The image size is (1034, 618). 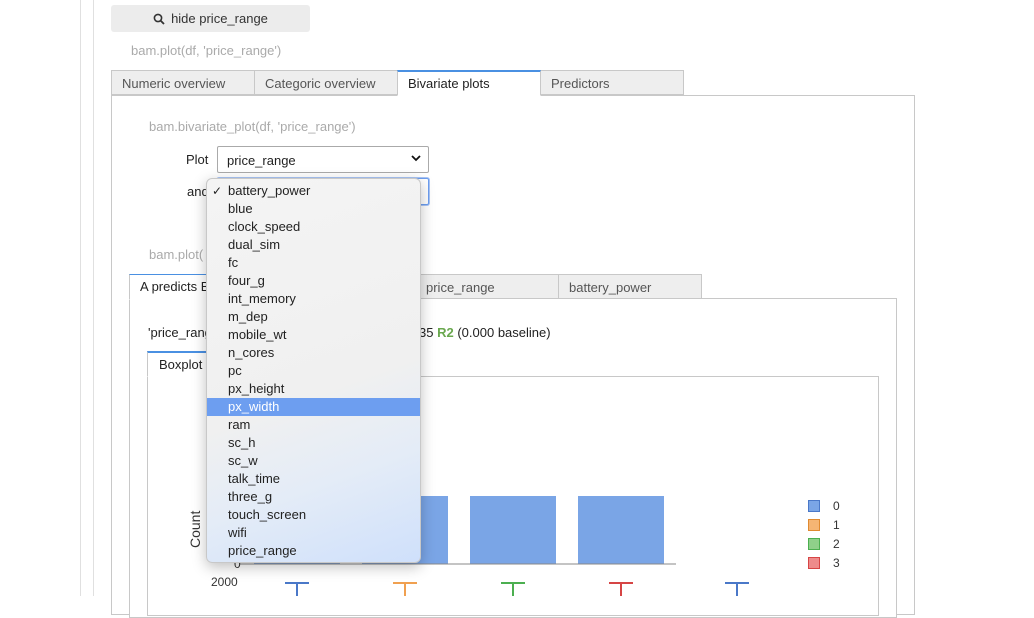 I want to click on dropdown-option: m_dep, so click(x=313, y=317).